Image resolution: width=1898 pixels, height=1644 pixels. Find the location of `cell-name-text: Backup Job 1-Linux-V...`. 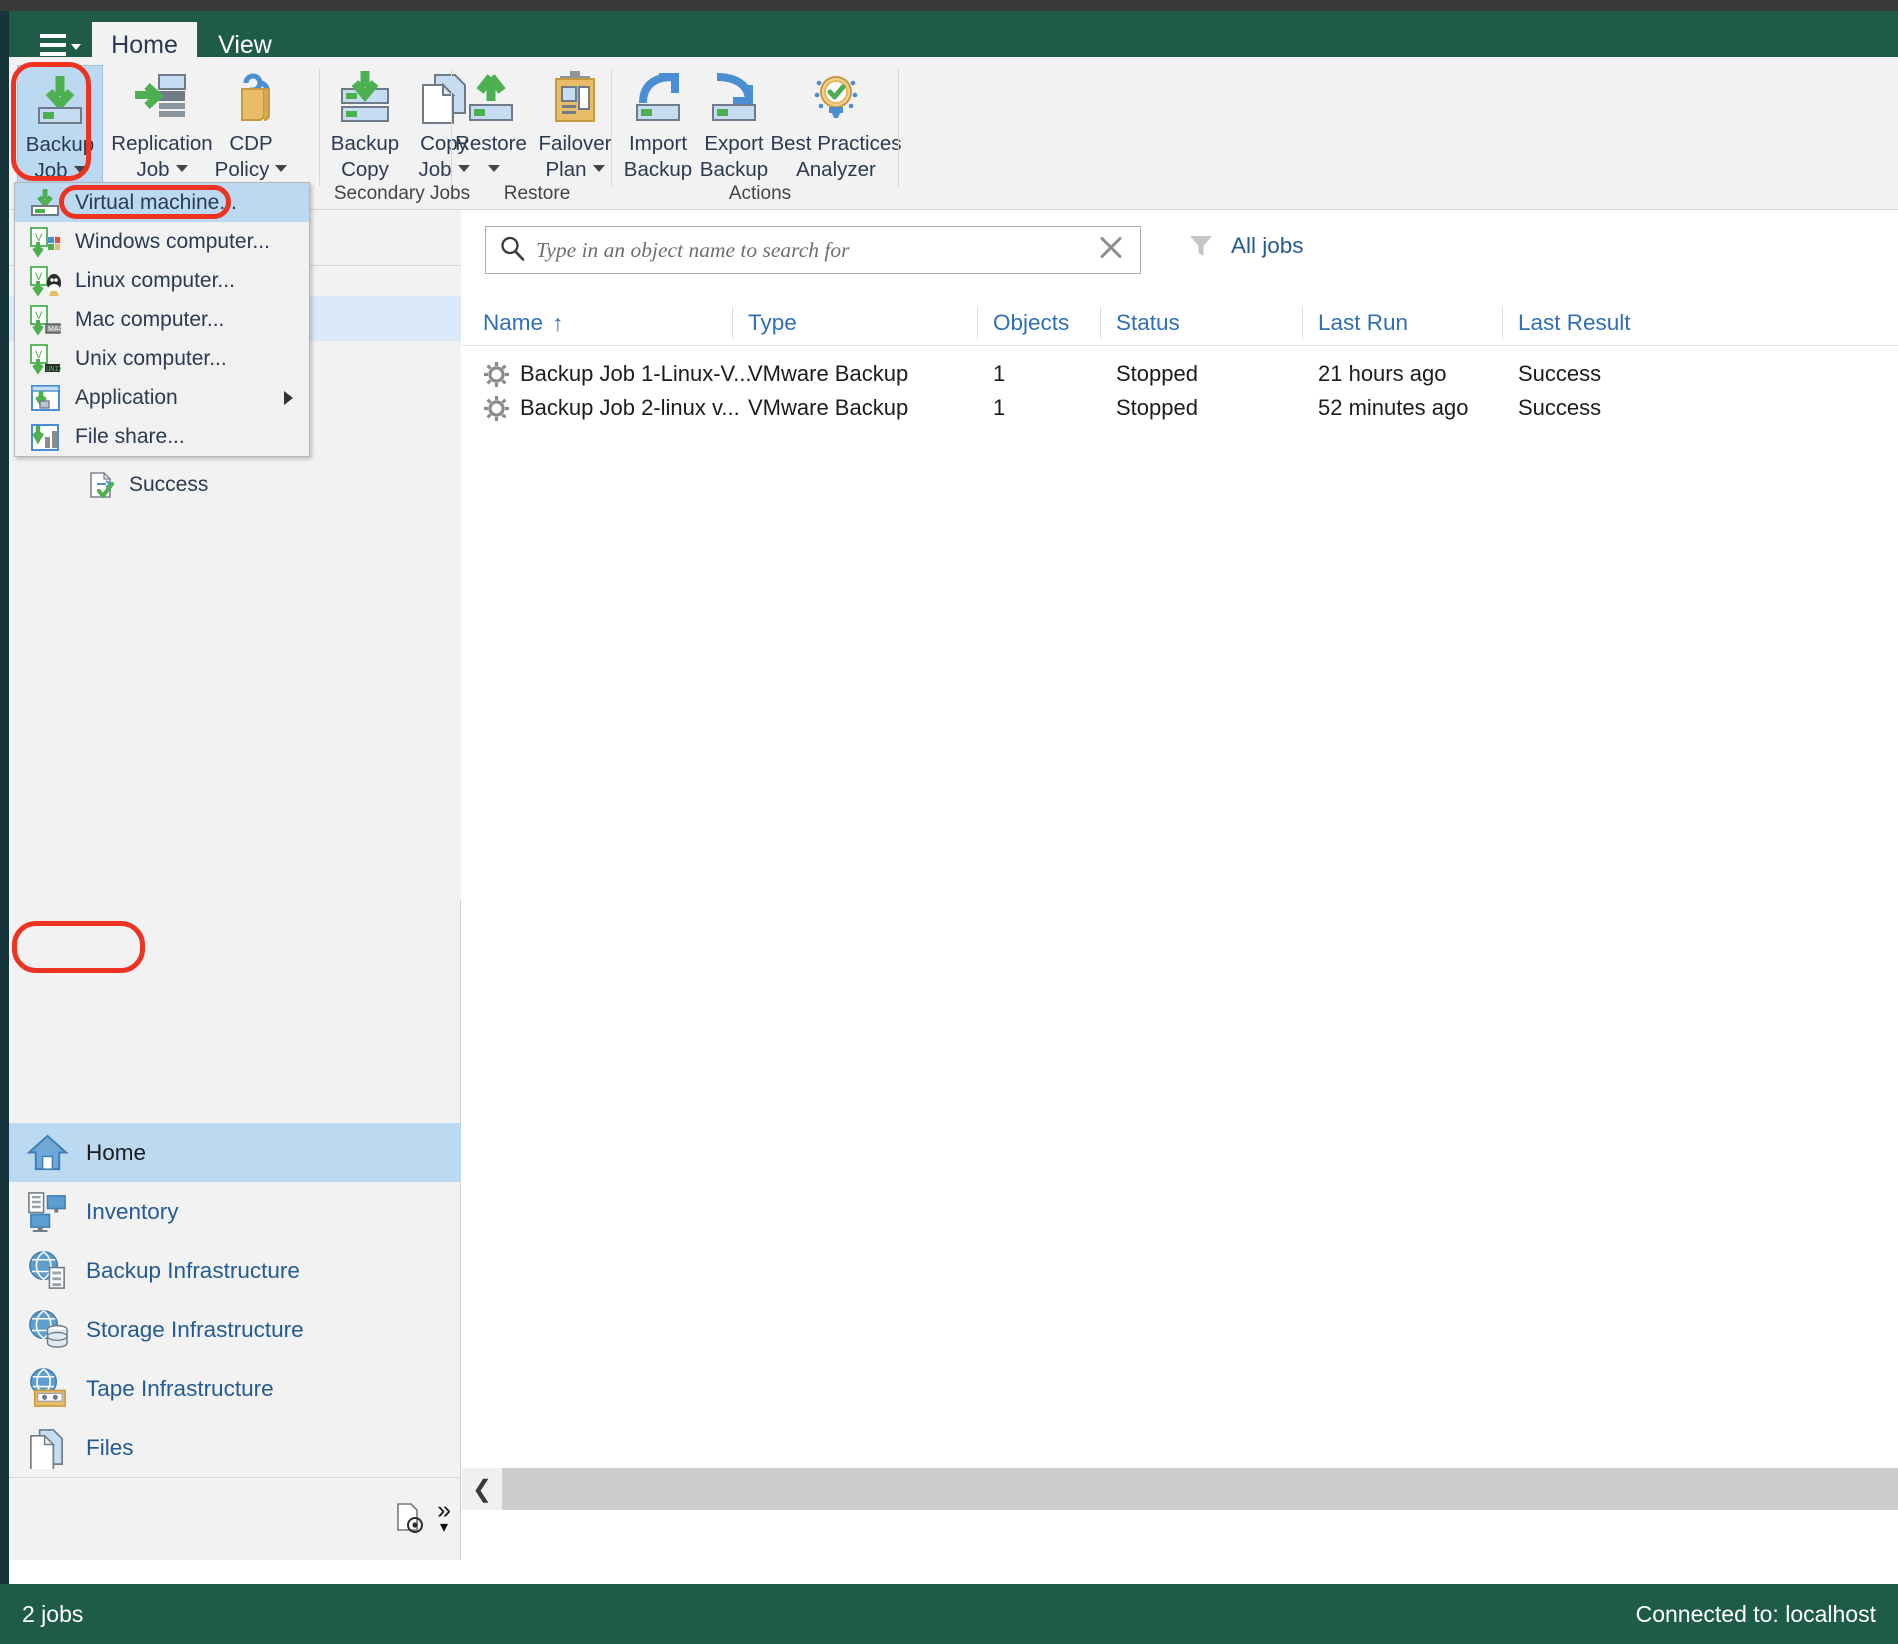

cell-name-text: Backup Job 1-Linux-V... is located at coordinates (636, 373).